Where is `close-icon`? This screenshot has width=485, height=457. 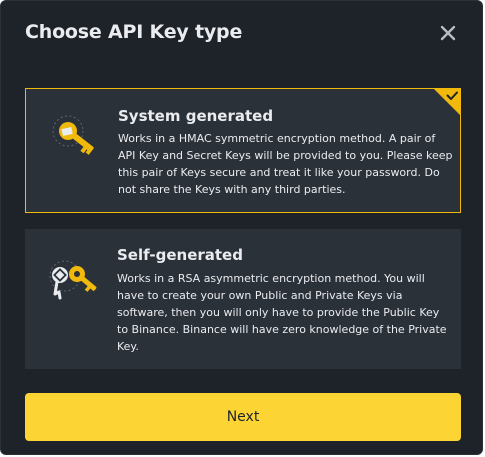
close-icon is located at coordinates (448, 33).